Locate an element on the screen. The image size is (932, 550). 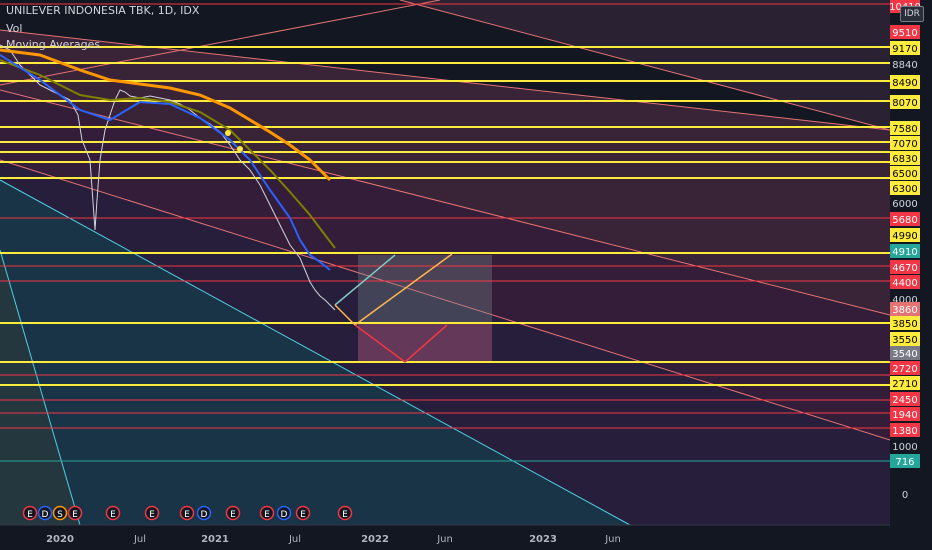
price-tag-label: 4910 is located at coordinates (904, 252).